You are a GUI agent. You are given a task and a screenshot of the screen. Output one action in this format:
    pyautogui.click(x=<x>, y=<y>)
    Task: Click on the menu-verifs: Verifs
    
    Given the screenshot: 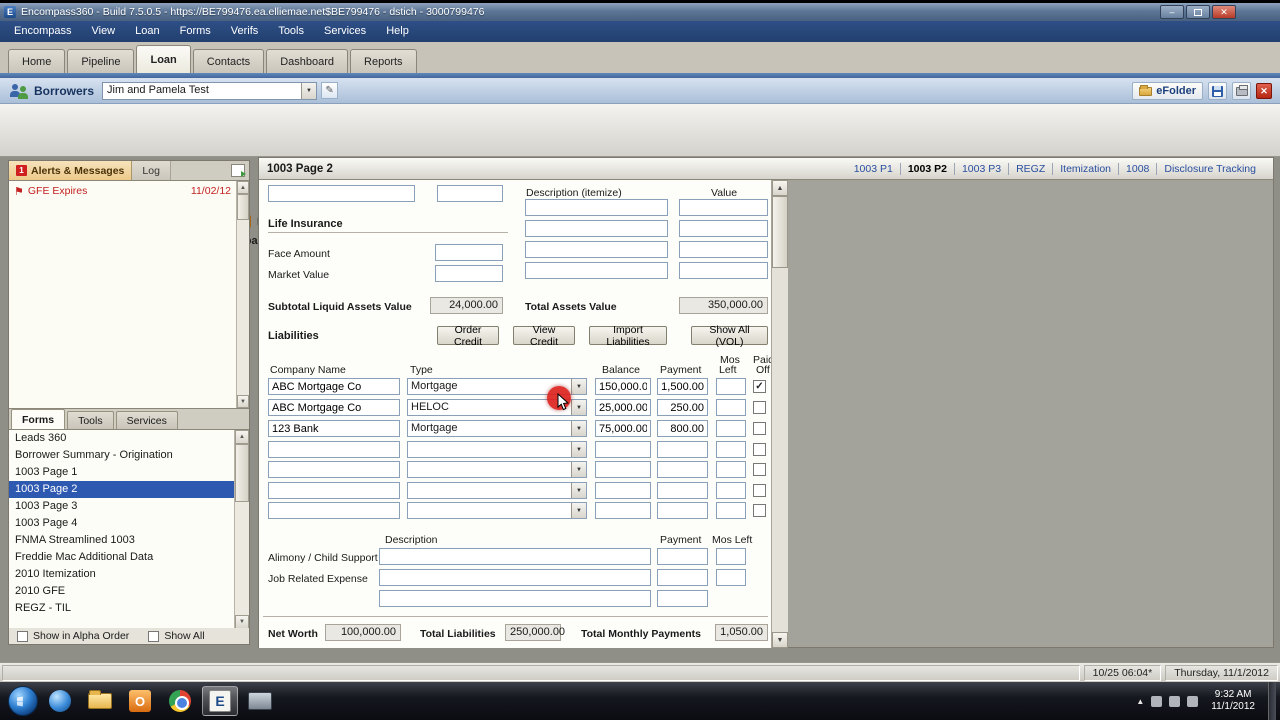 What is the action you would take?
    pyautogui.click(x=245, y=31)
    